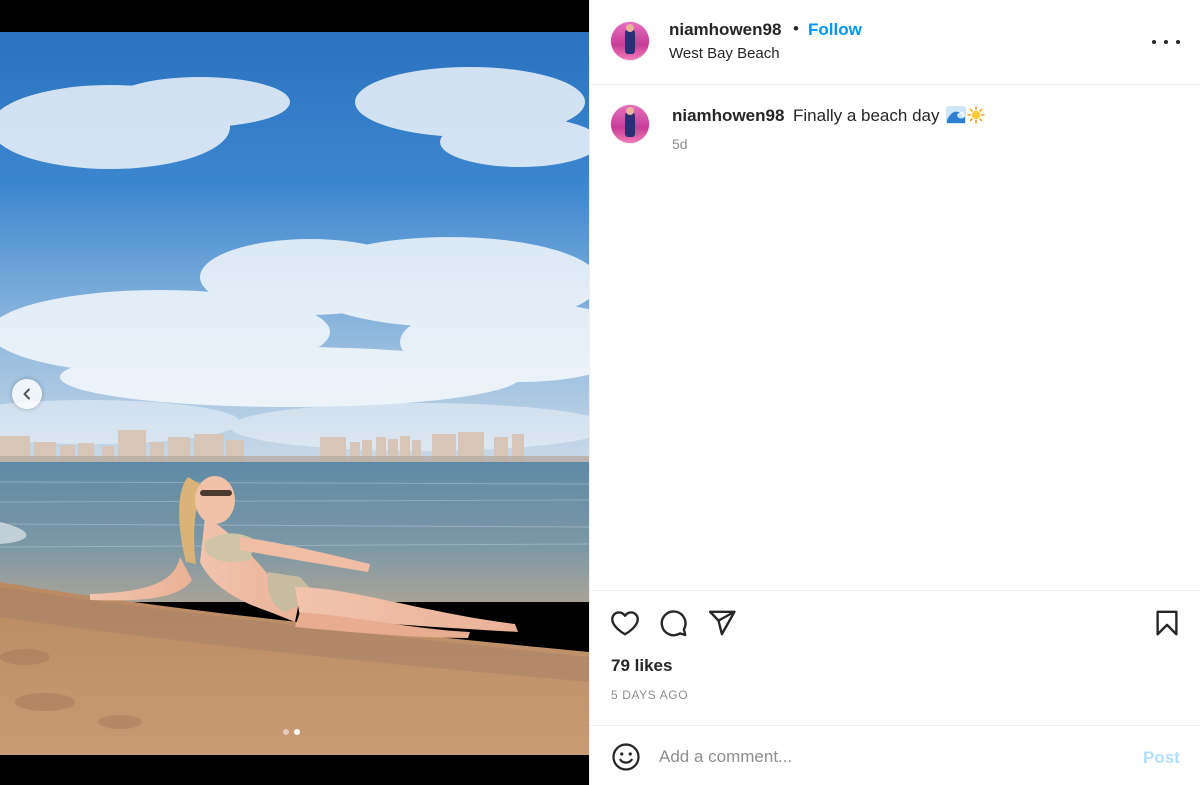 The width and height of the screenshot is (1200, 785). What do you see at coordinates (728, 116) in the screenshot?
I see `caption-username: niamhowen98` at bounding box center [728, 116].